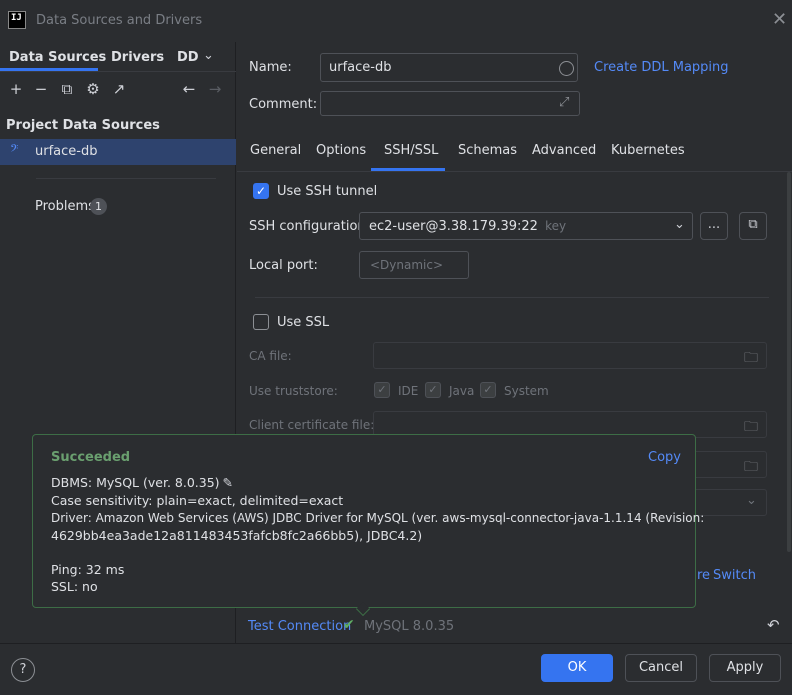 This screenshot has width=792, height=695. I want to click on name-label: Name:, so click(270, 67).